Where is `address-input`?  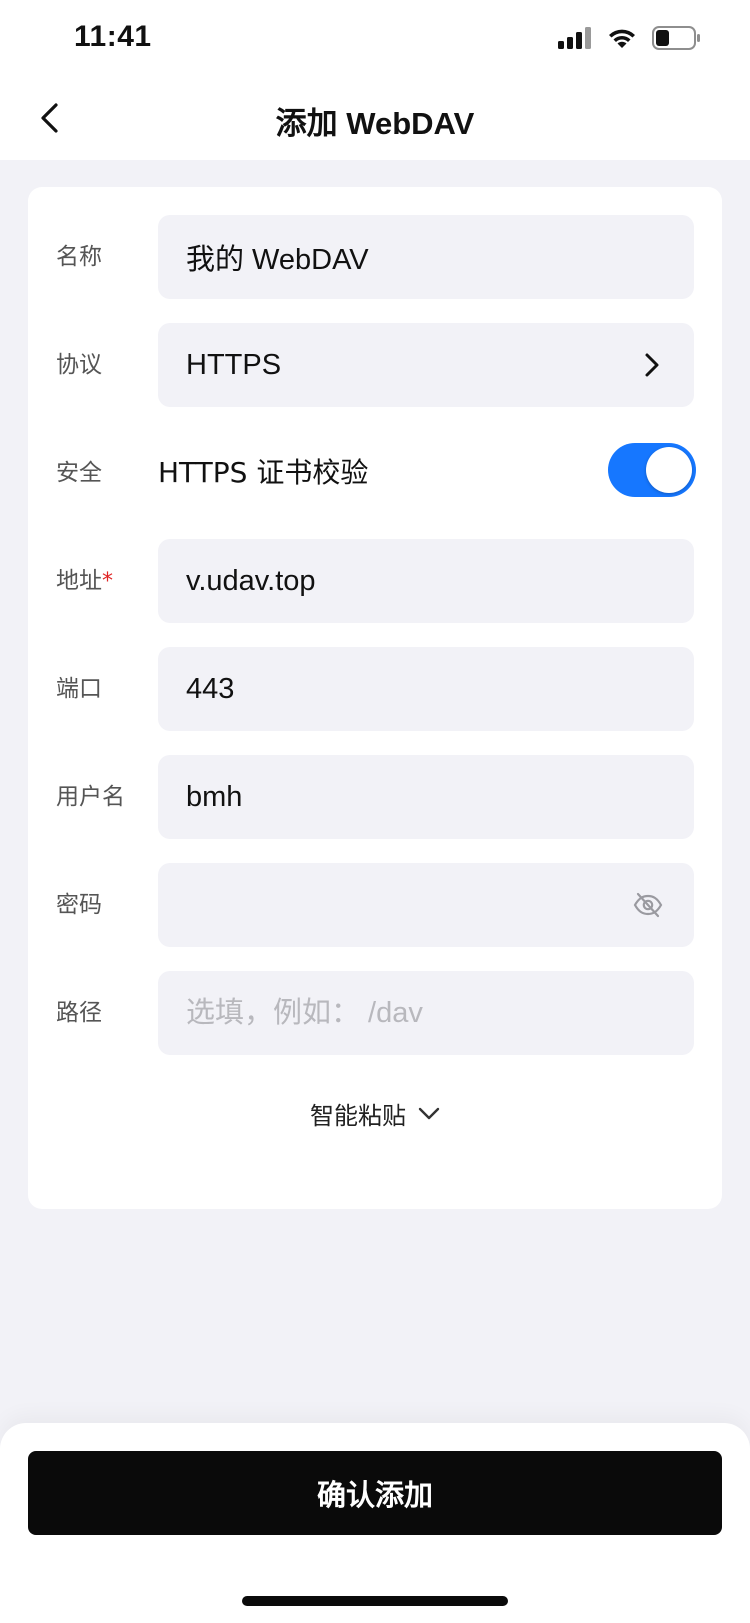
address-input is located at coordinates (426, 581).